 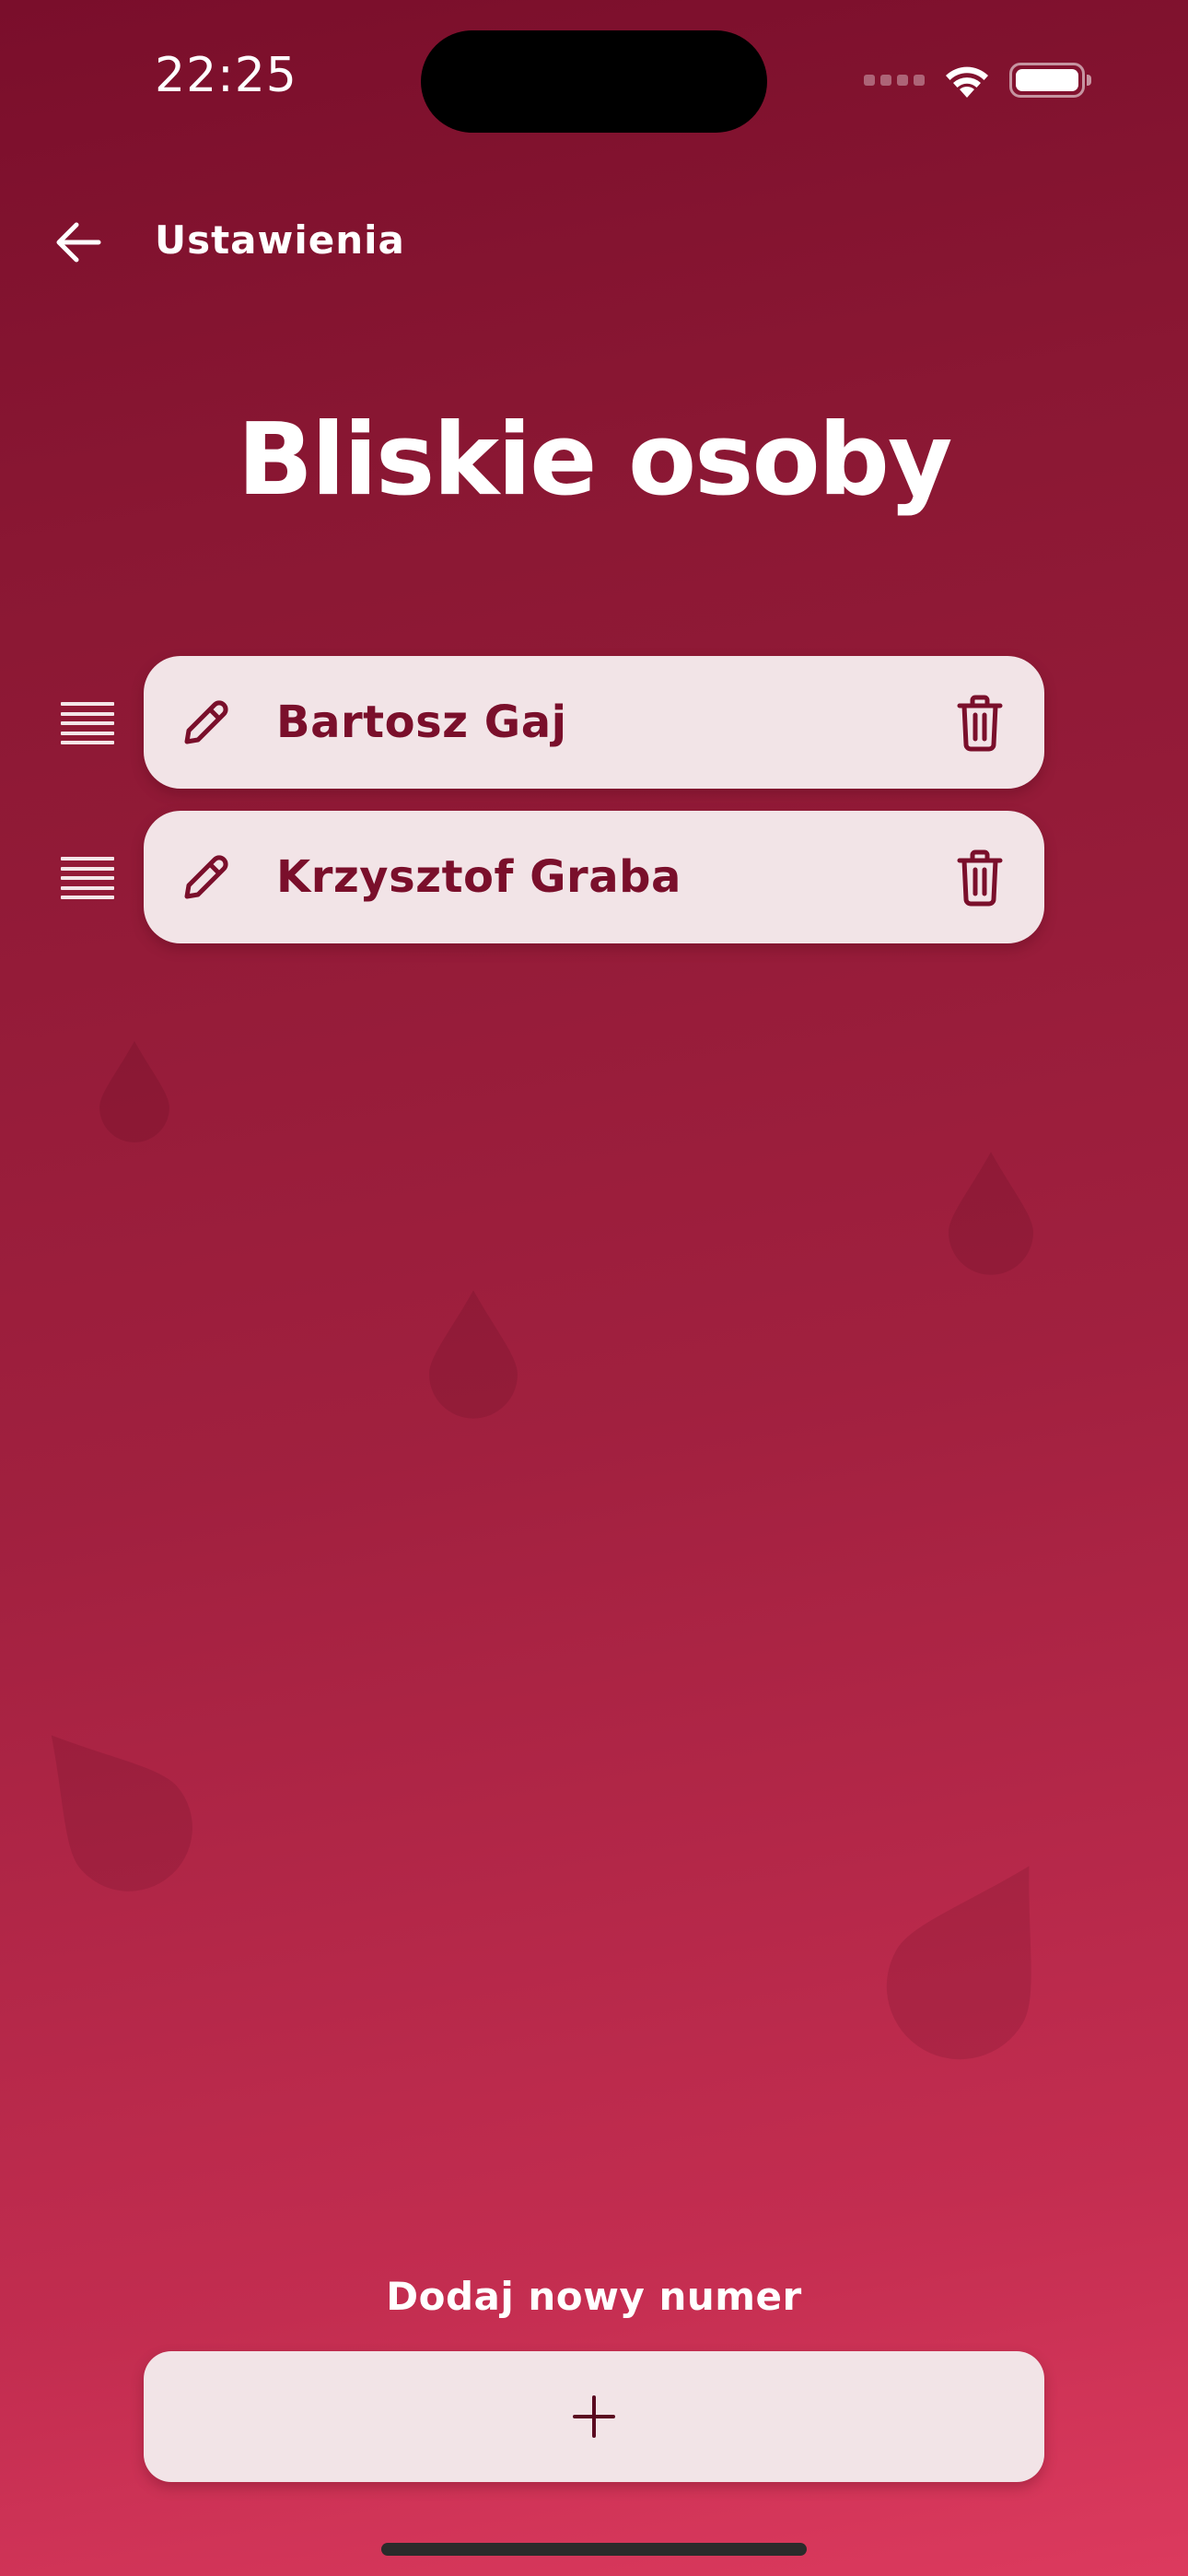 I want to click on contact-card: Bartosz Gaj, so click(x=594, y=722).